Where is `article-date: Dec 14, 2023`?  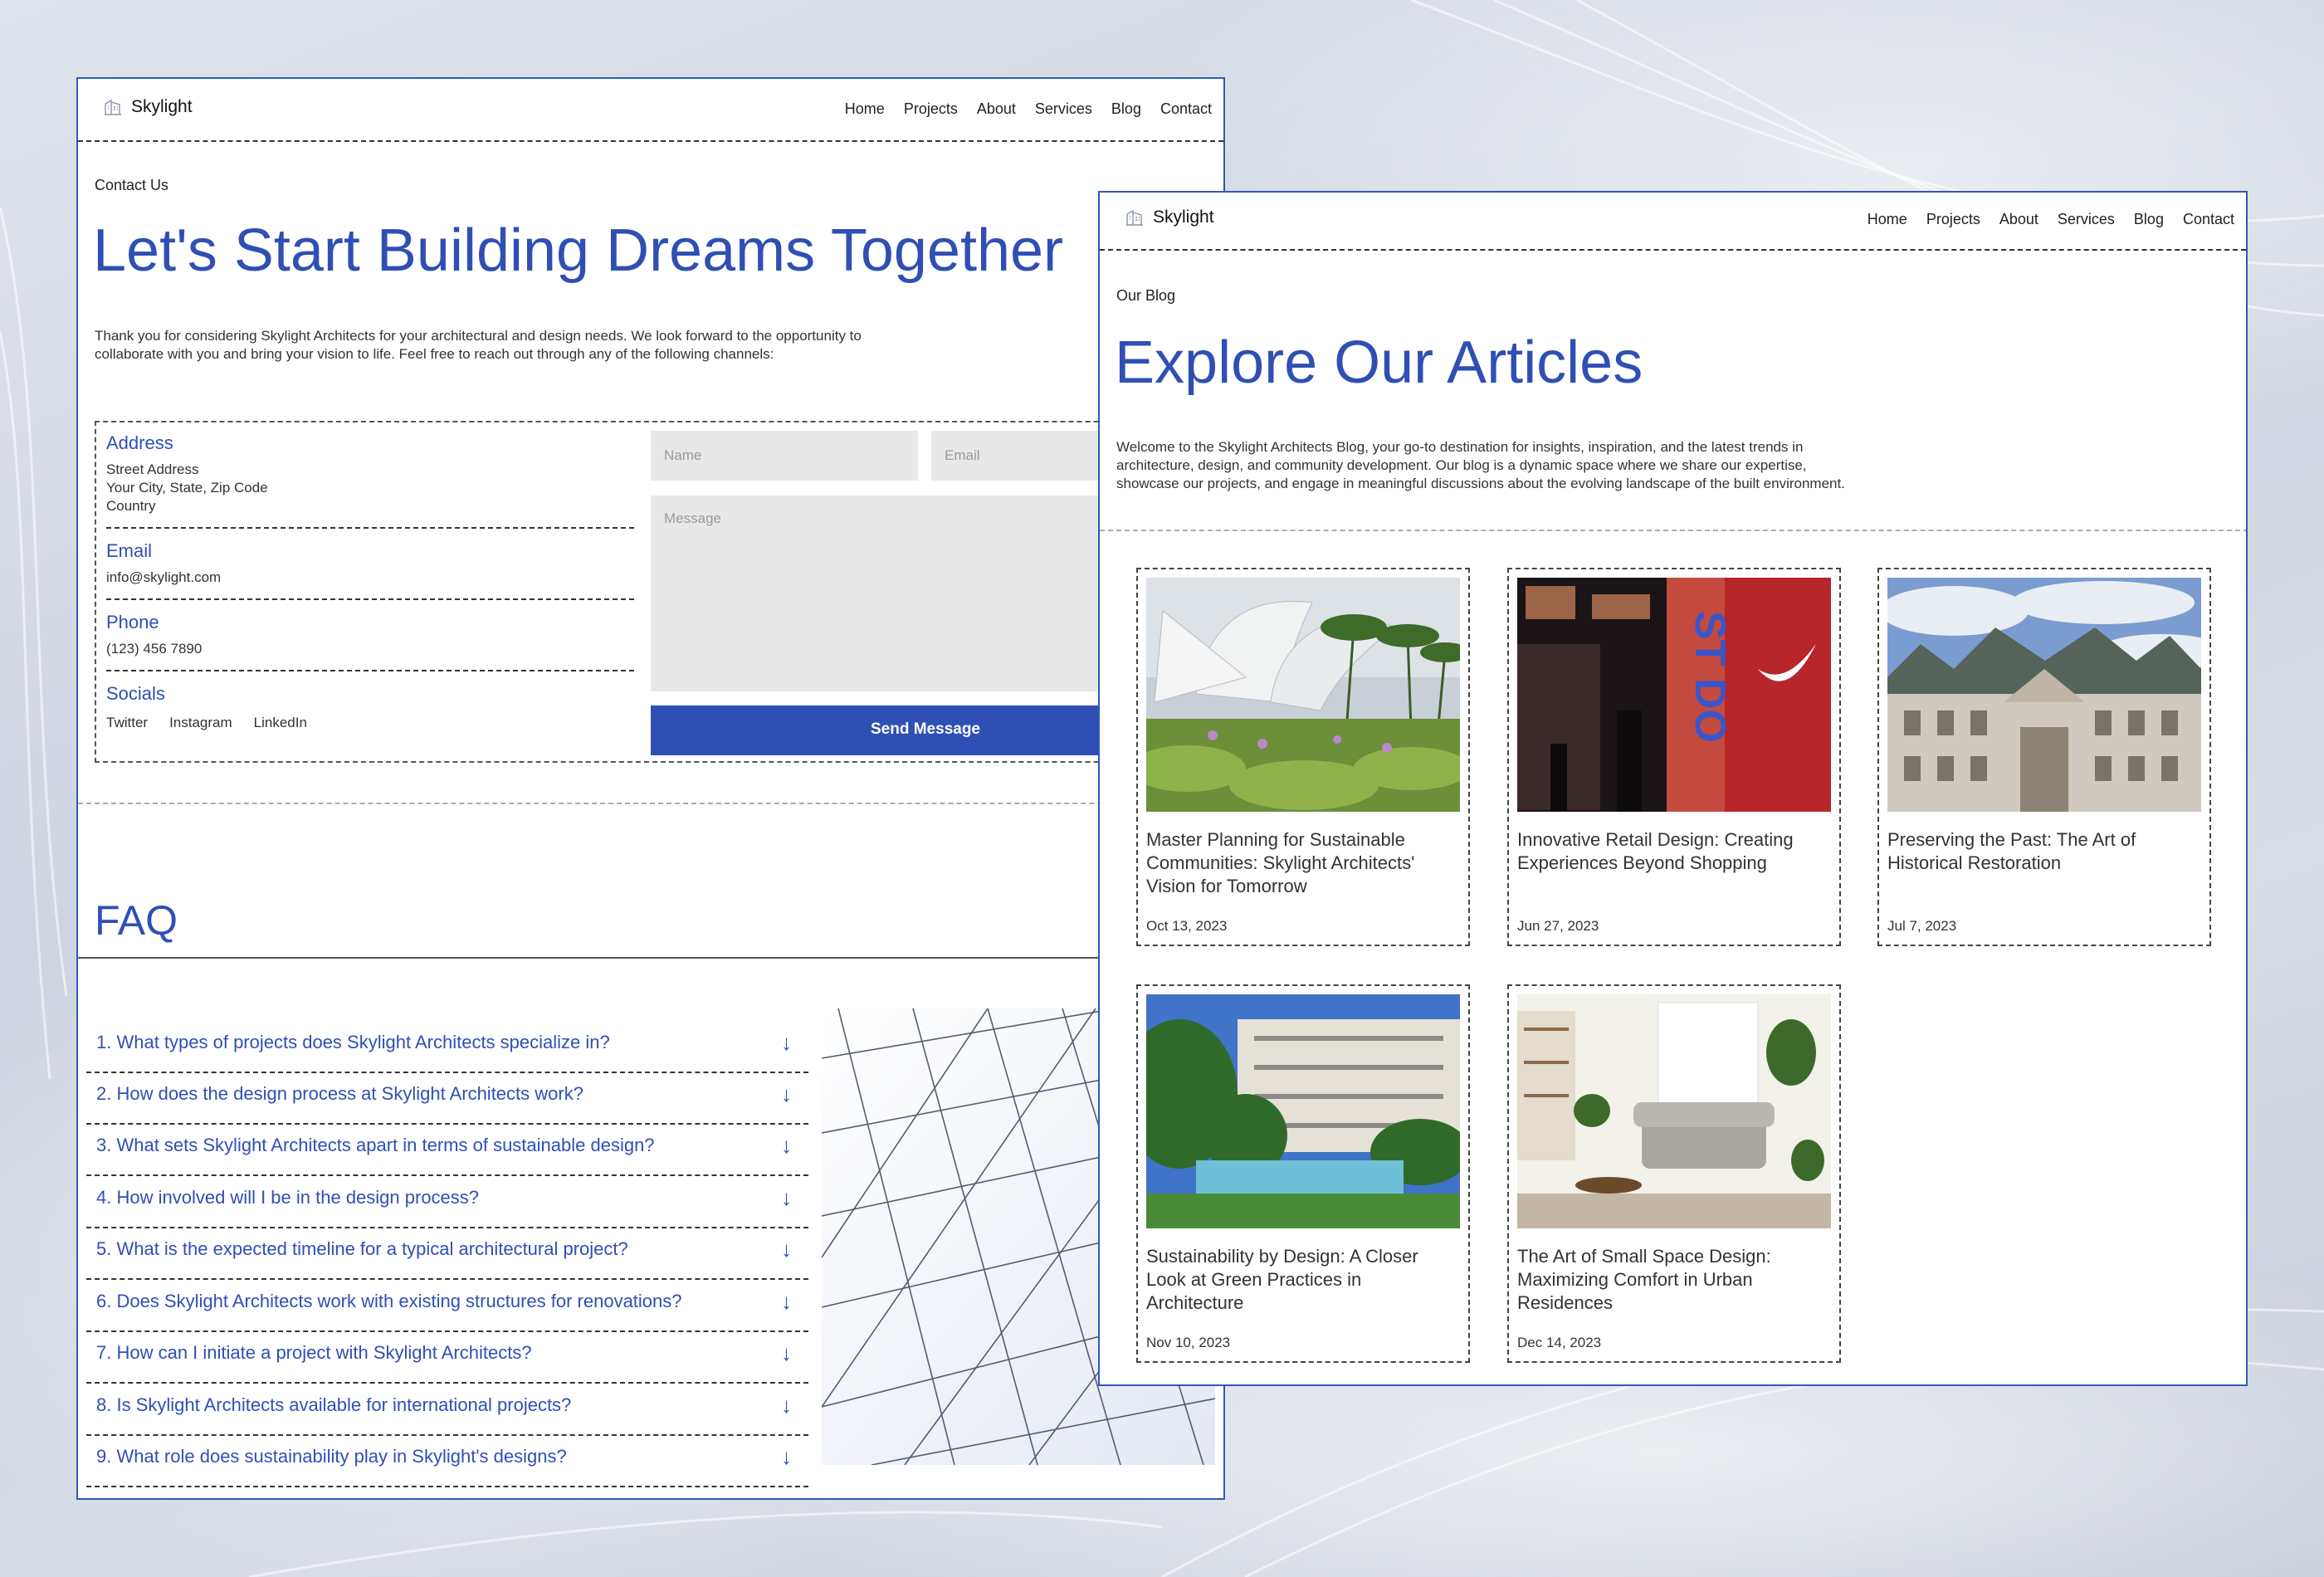 article-date: Dec 14, 2023 is located at coordinates (1559, 1342).